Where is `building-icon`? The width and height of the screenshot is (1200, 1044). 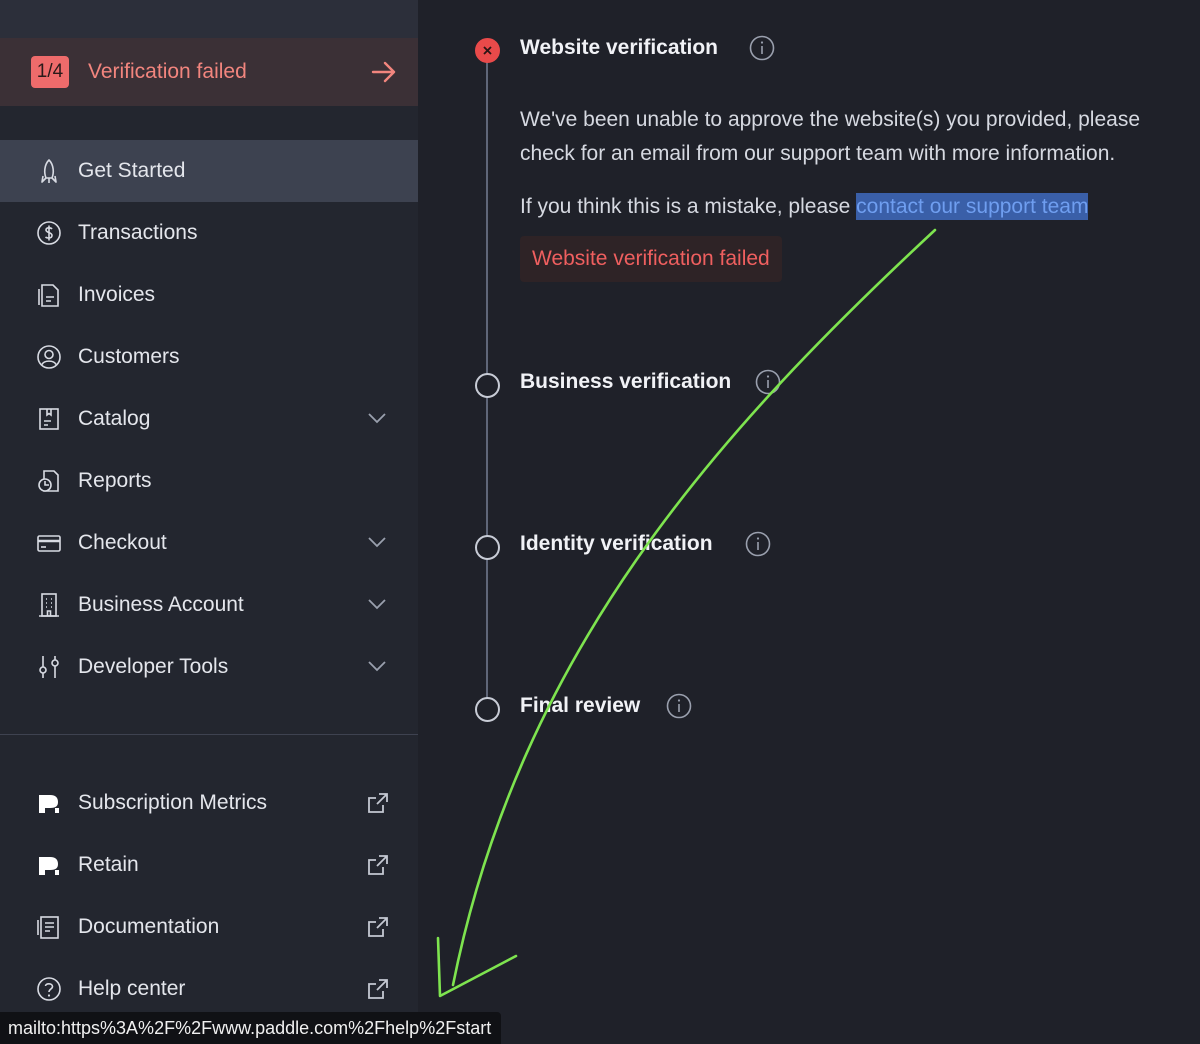
building-icon is located at coordinates (49, 605).